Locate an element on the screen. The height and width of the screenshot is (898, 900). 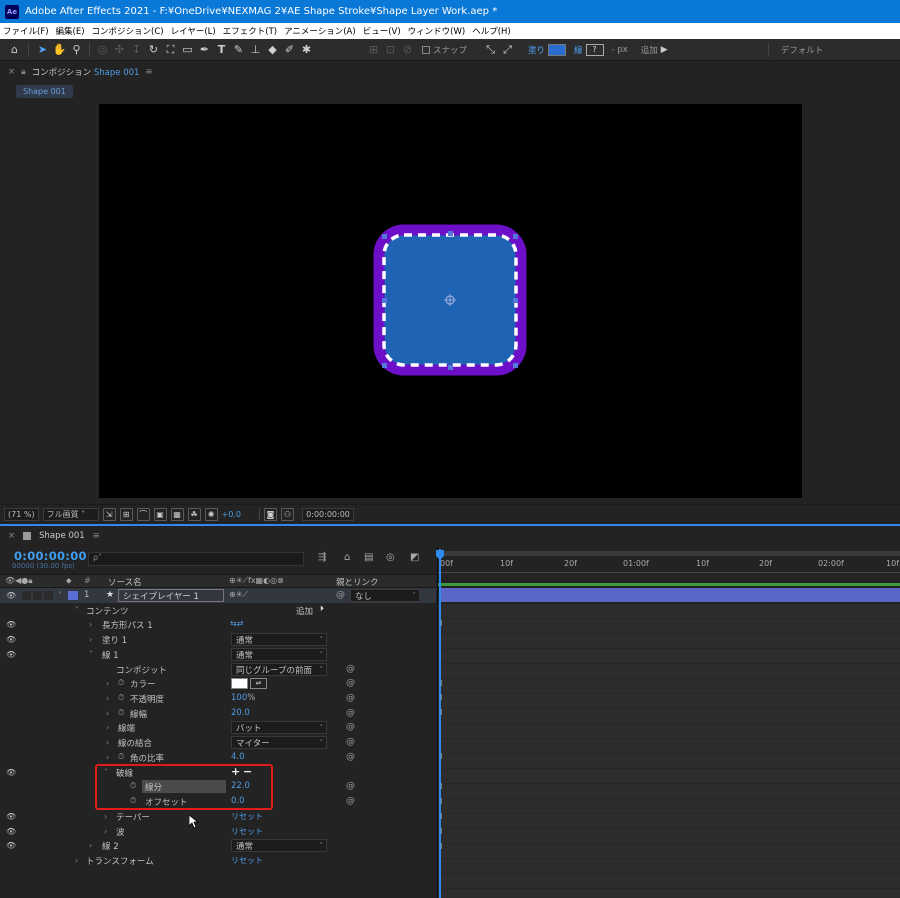
lock-switch is located at coordinates (48, 595).